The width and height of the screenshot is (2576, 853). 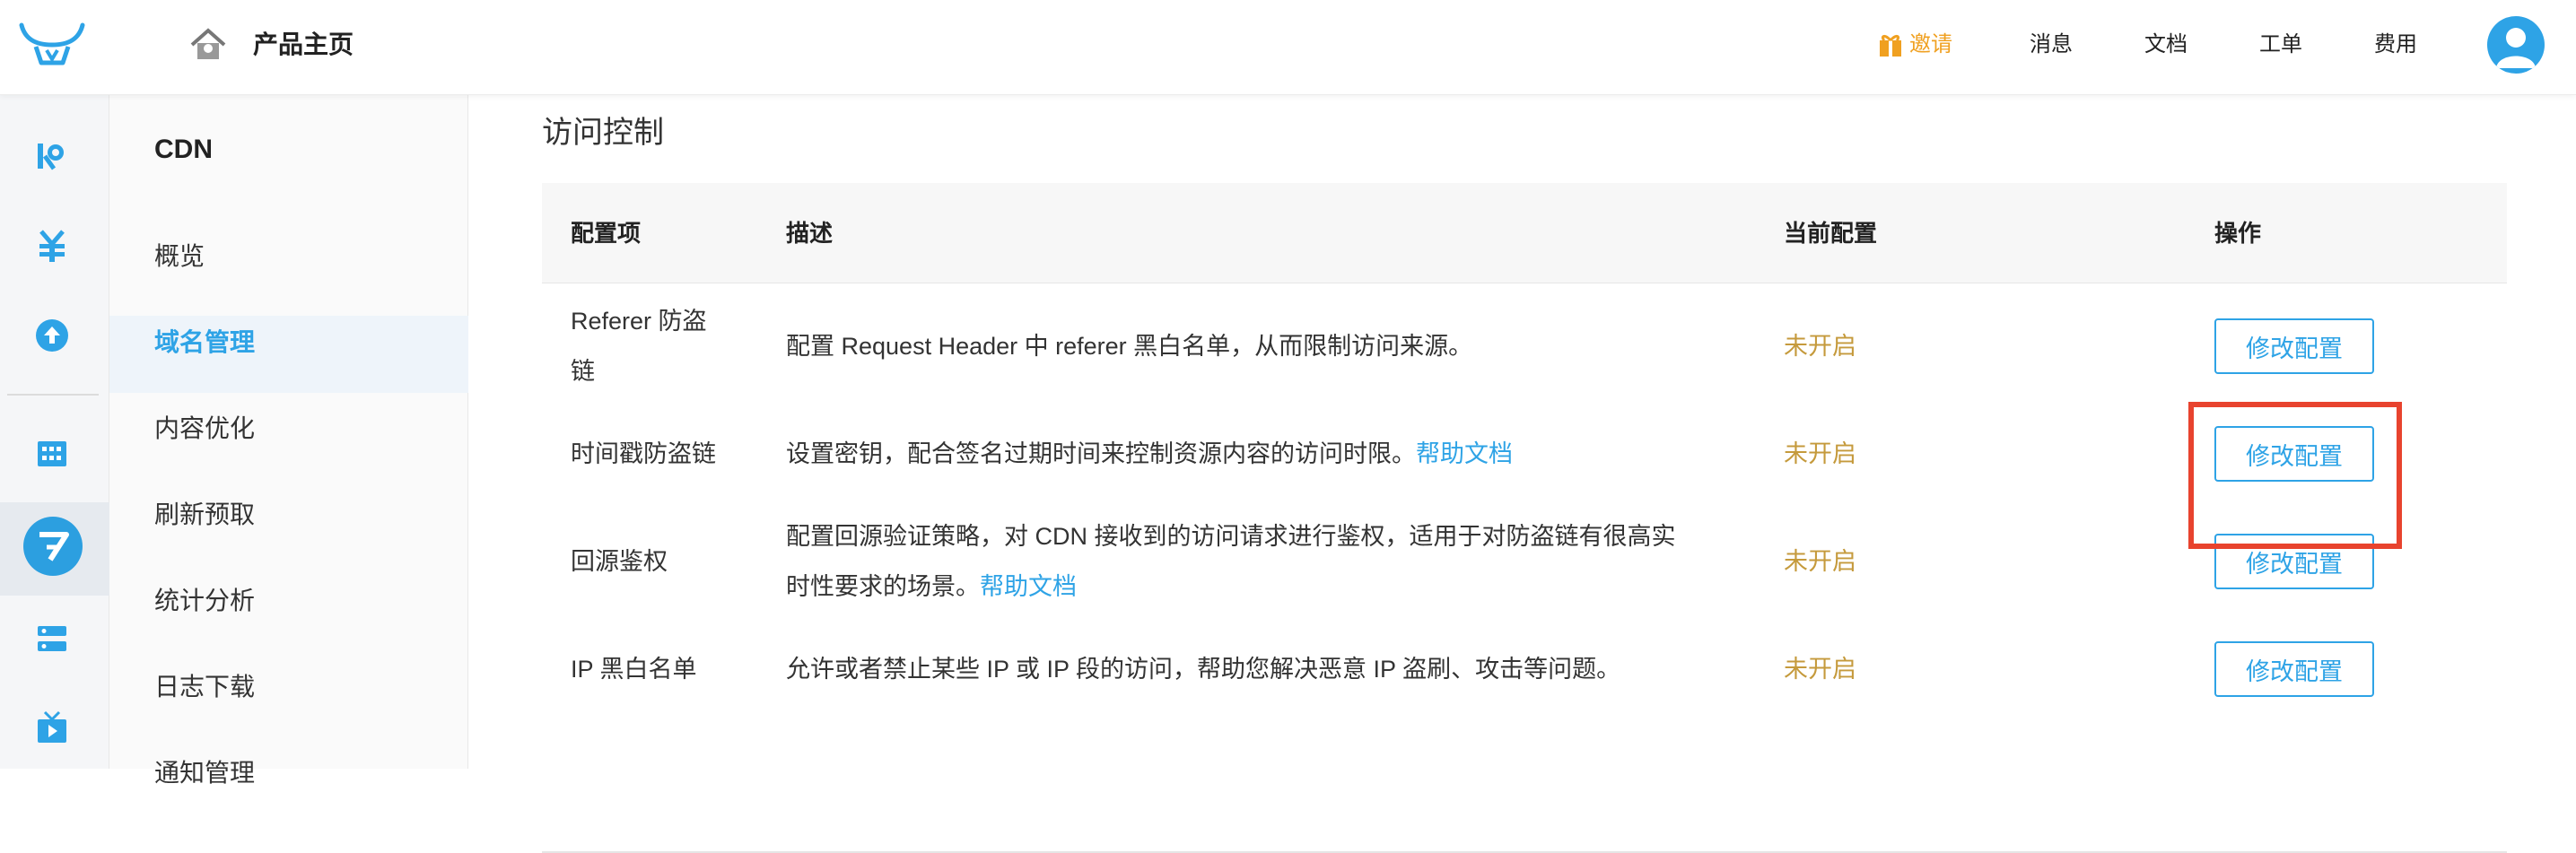 I want to click on cdn-icon, so click(x=53, y=546).